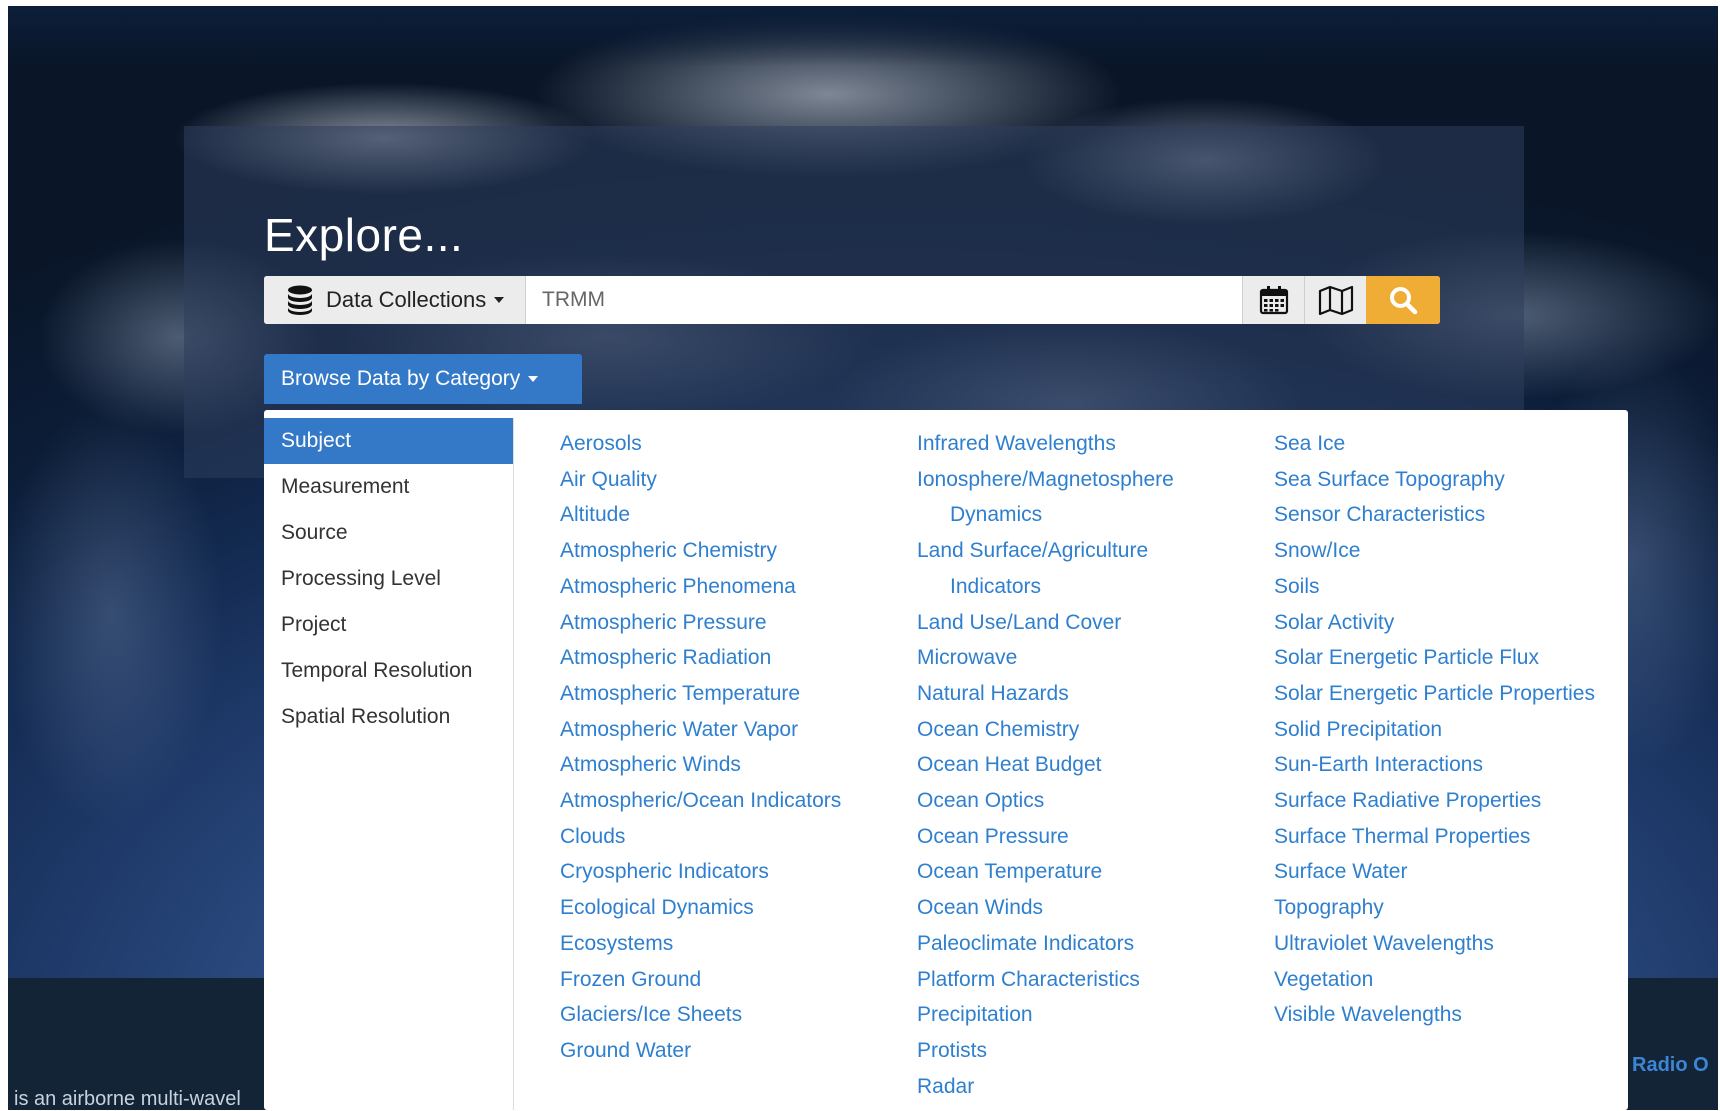  I want to click on spatial-filter-button, so click(1335, 300).